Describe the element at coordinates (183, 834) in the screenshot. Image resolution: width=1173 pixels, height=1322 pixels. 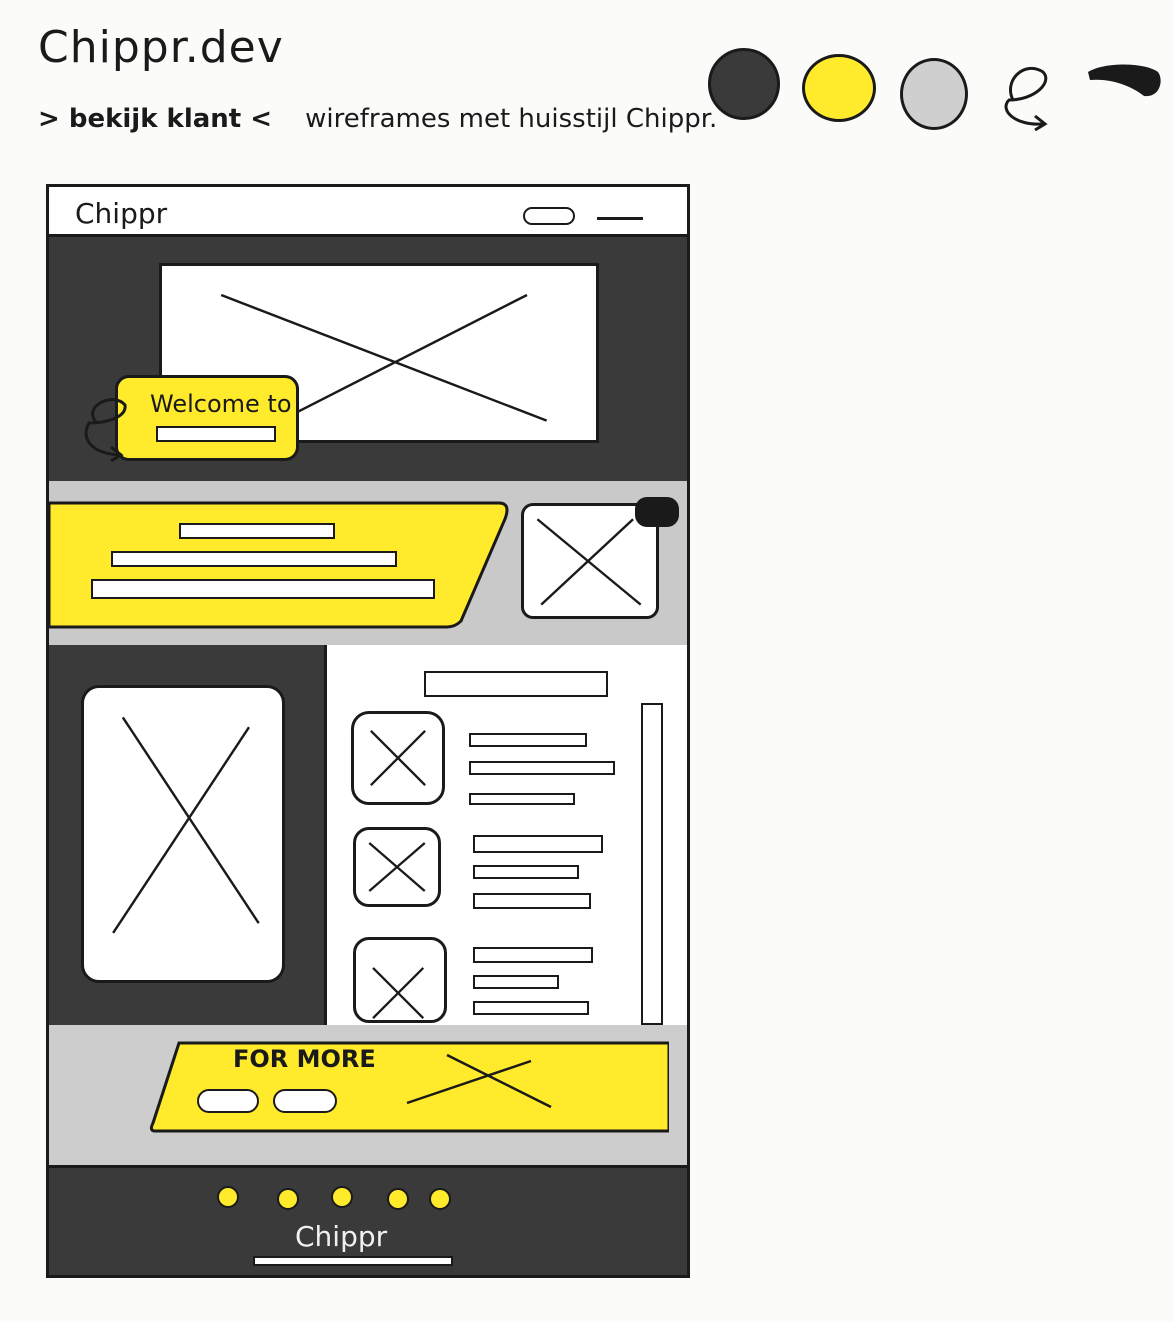
I see `portrait-image-placeholder` at that location.